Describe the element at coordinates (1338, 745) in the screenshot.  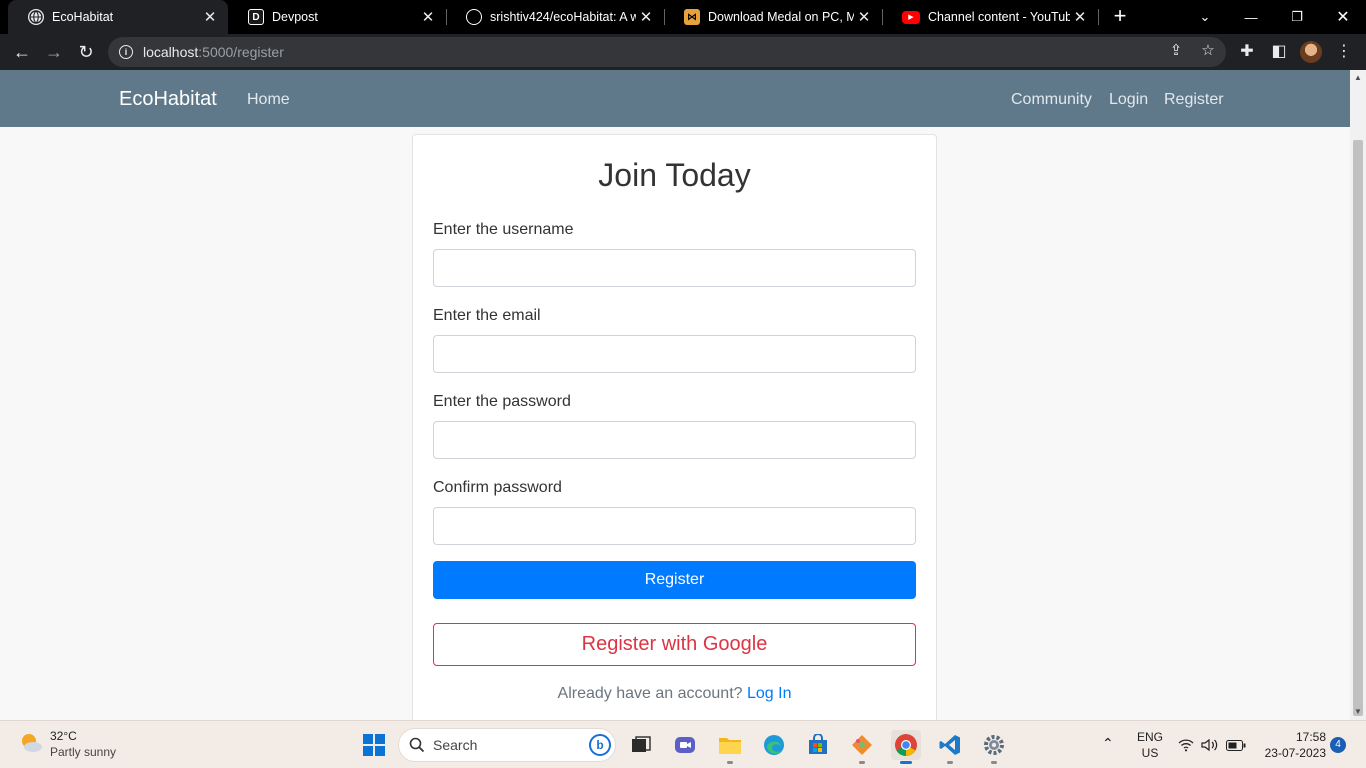
I see `notification-count-badge: 4` at that location.